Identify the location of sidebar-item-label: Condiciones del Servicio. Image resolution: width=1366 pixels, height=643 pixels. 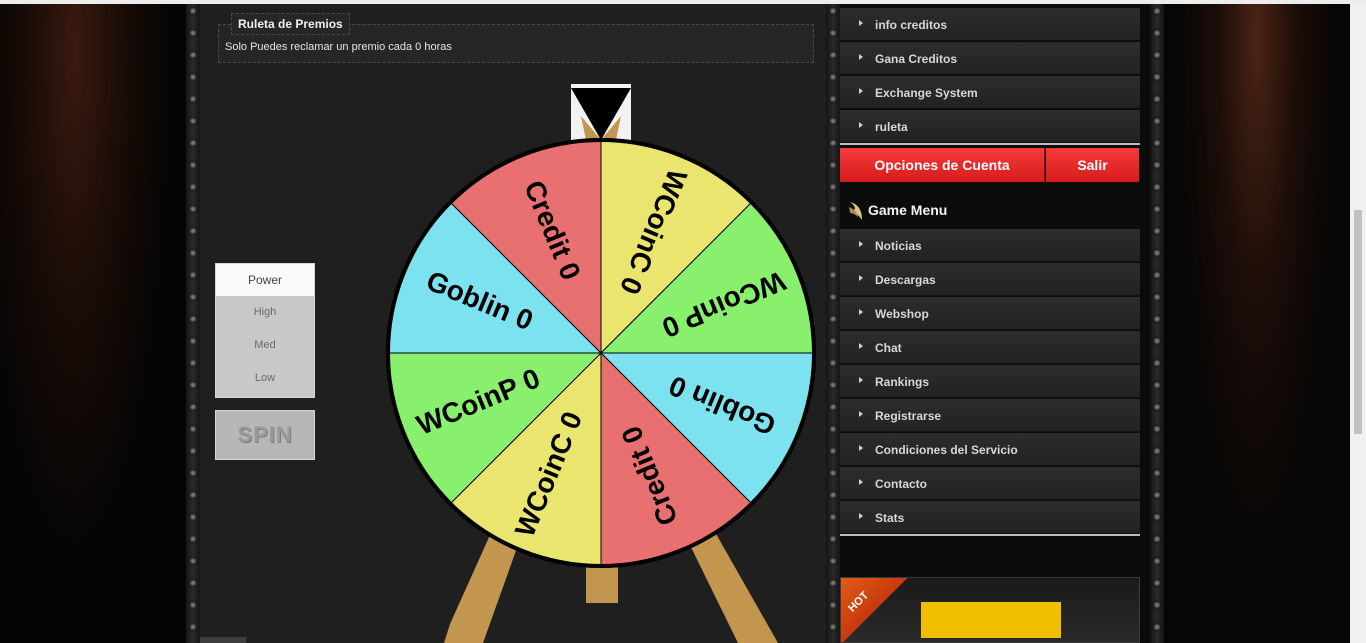
(946, 450).